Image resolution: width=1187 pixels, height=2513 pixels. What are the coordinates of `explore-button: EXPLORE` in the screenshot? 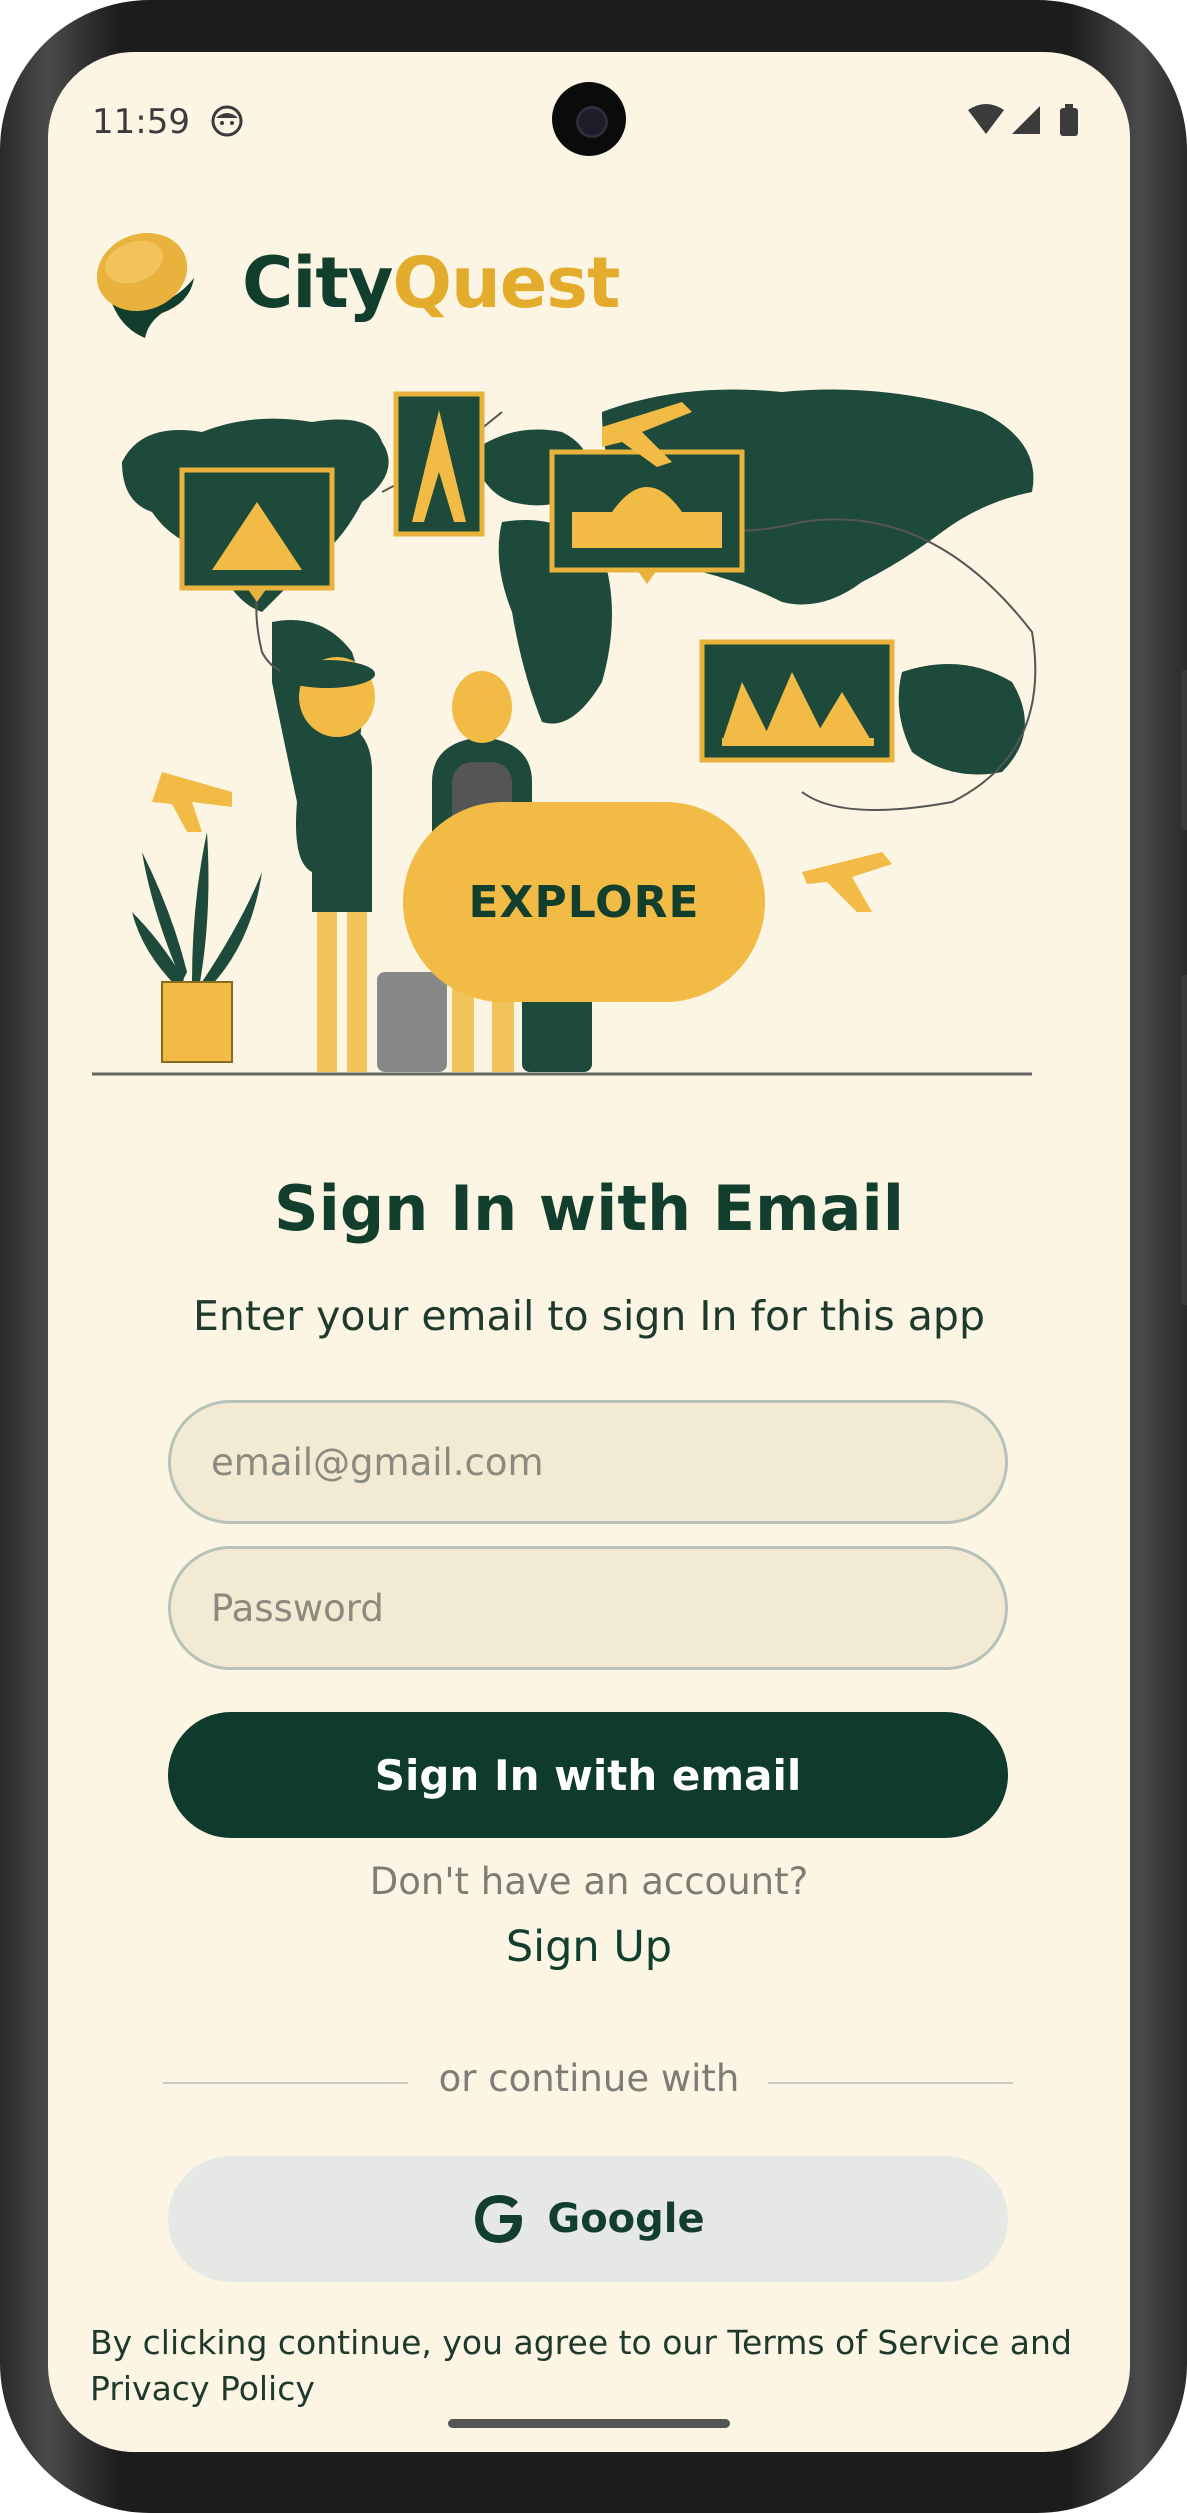 It's located at (584, 902).